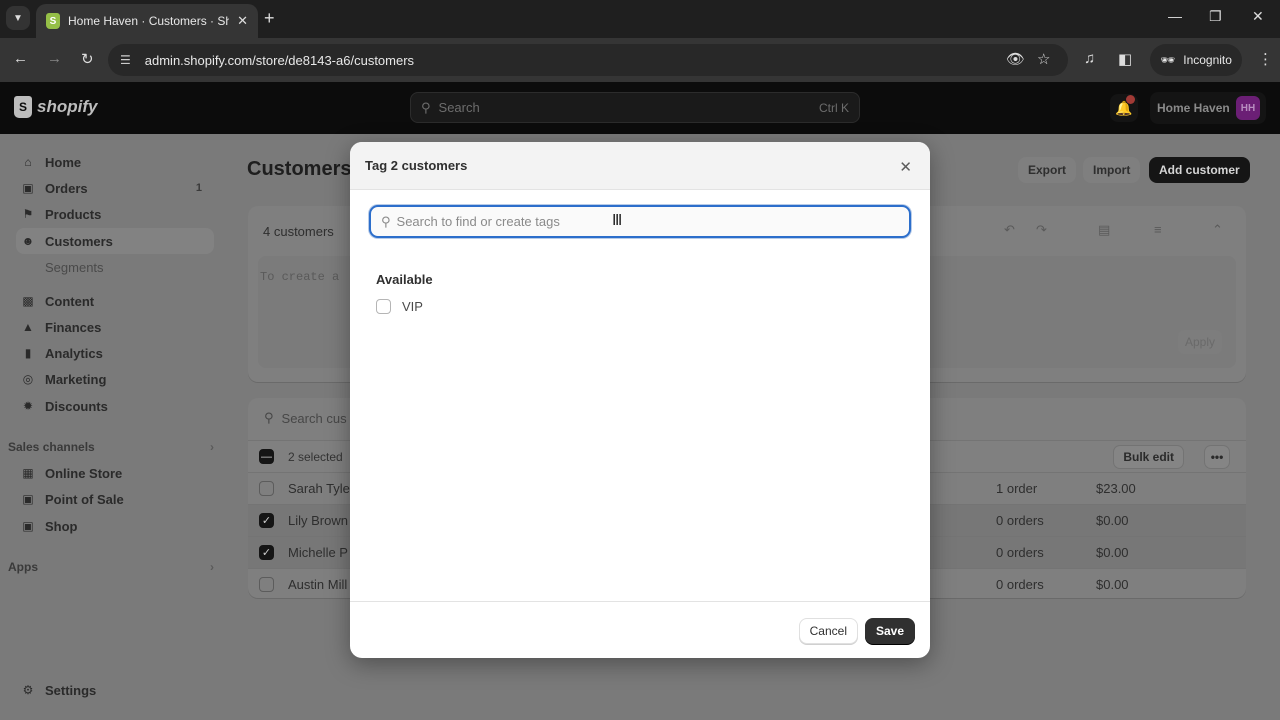 The height and width of the screenshot is (720, 1280). I want to click on sidebar-item-settings: ⚙ Settings, so click(115, 690).